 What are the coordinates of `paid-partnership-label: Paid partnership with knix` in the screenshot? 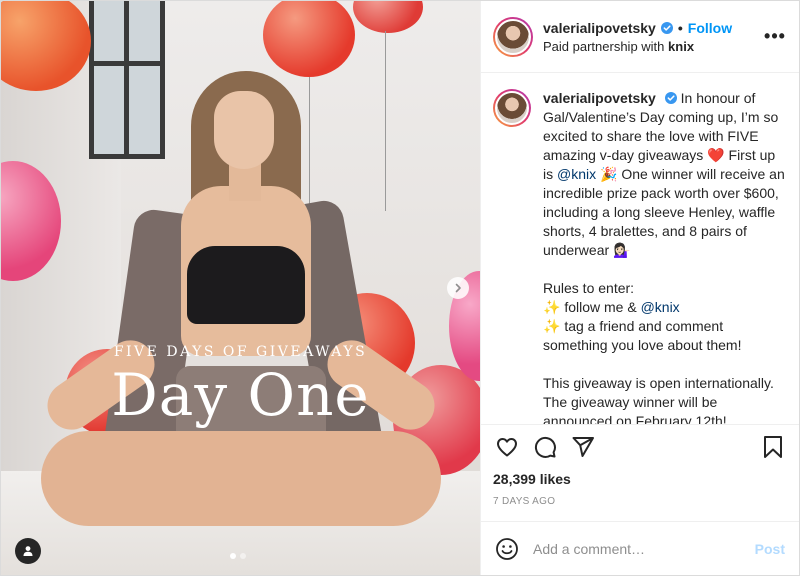 It's located at (653, 46).